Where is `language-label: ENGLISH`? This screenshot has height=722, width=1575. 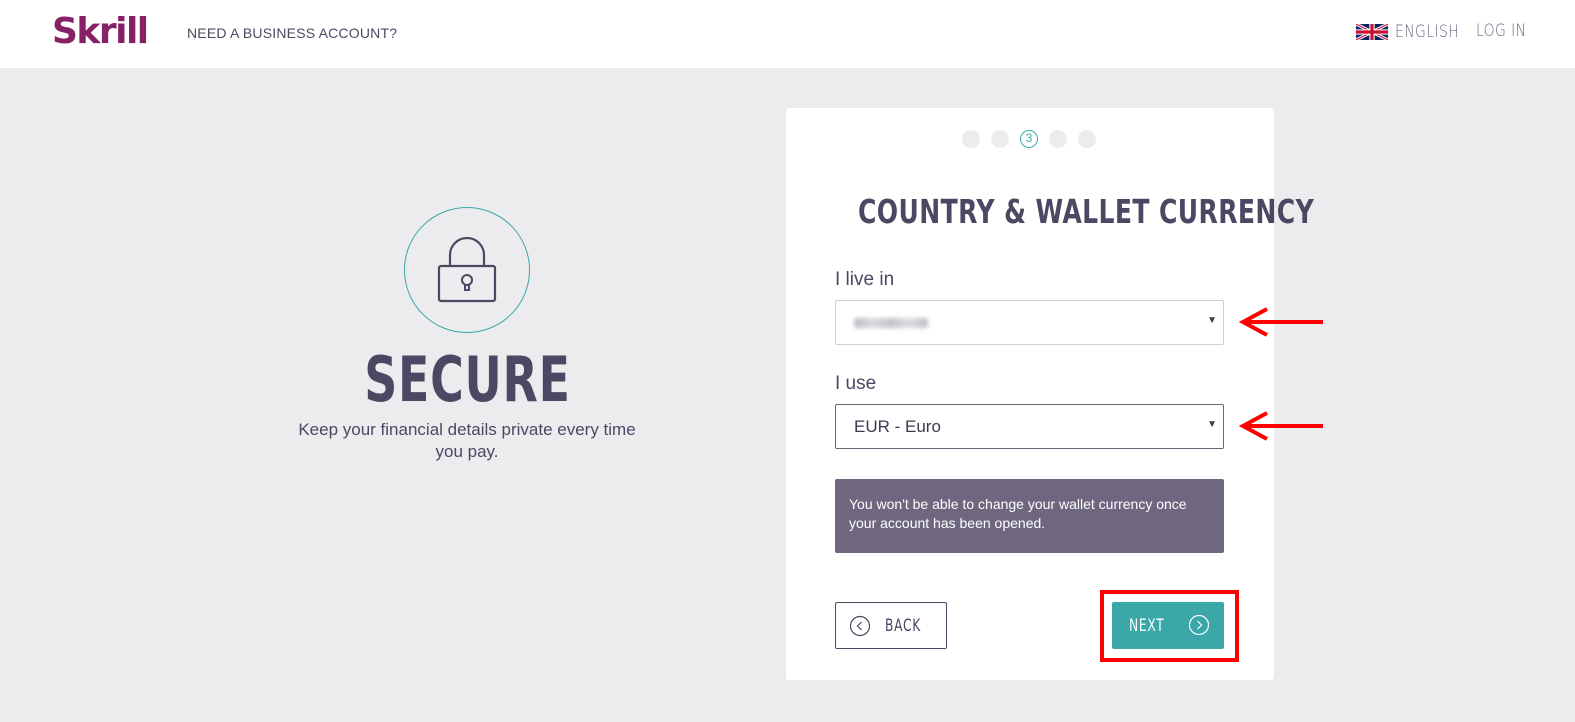
language-label: ENGLISH is located at coordinates (1427, 32).